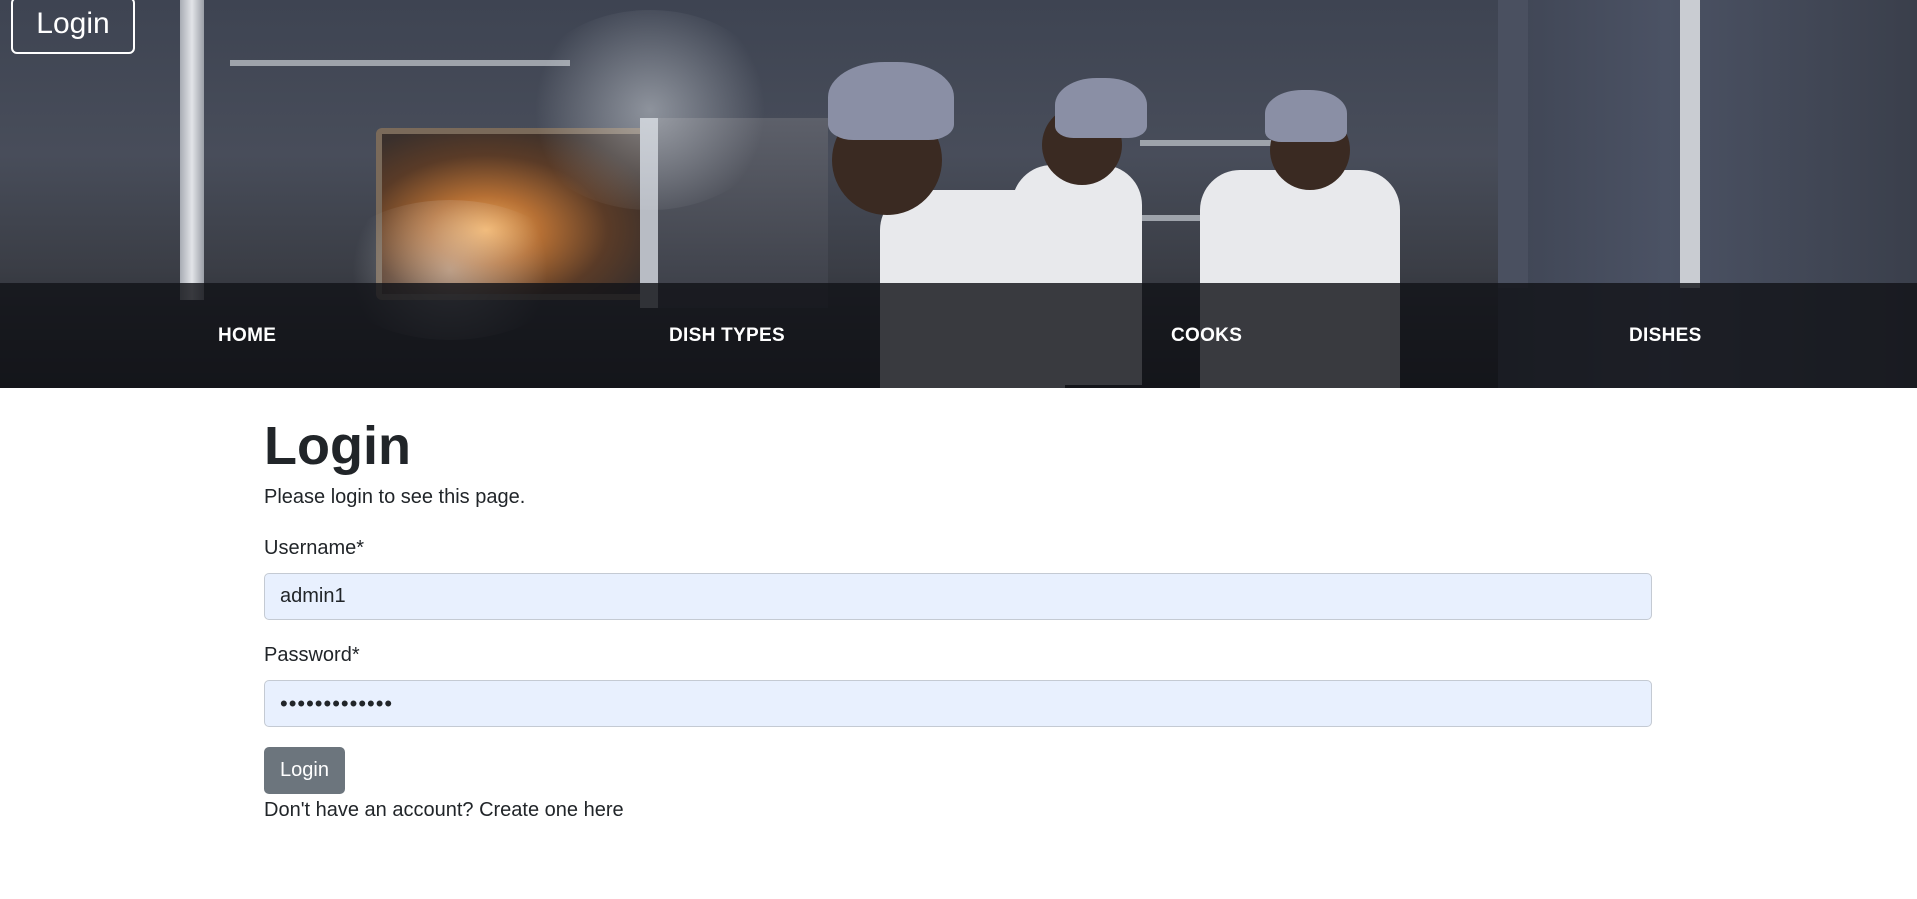 The image size is (1917, 899). Describe the element at coordinates (372, 810) in the screenshot. I see `signup-prompt-text: Don't have an account?` at that location.